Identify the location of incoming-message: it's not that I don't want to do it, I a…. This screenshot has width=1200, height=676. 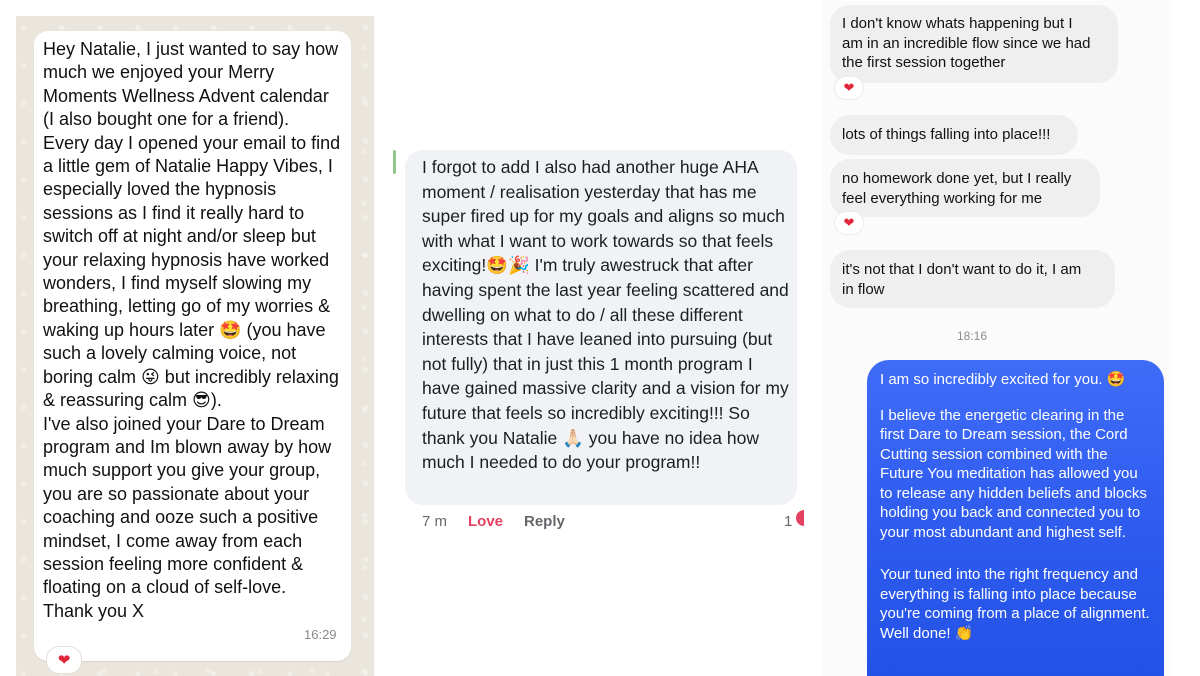
(972, 279).